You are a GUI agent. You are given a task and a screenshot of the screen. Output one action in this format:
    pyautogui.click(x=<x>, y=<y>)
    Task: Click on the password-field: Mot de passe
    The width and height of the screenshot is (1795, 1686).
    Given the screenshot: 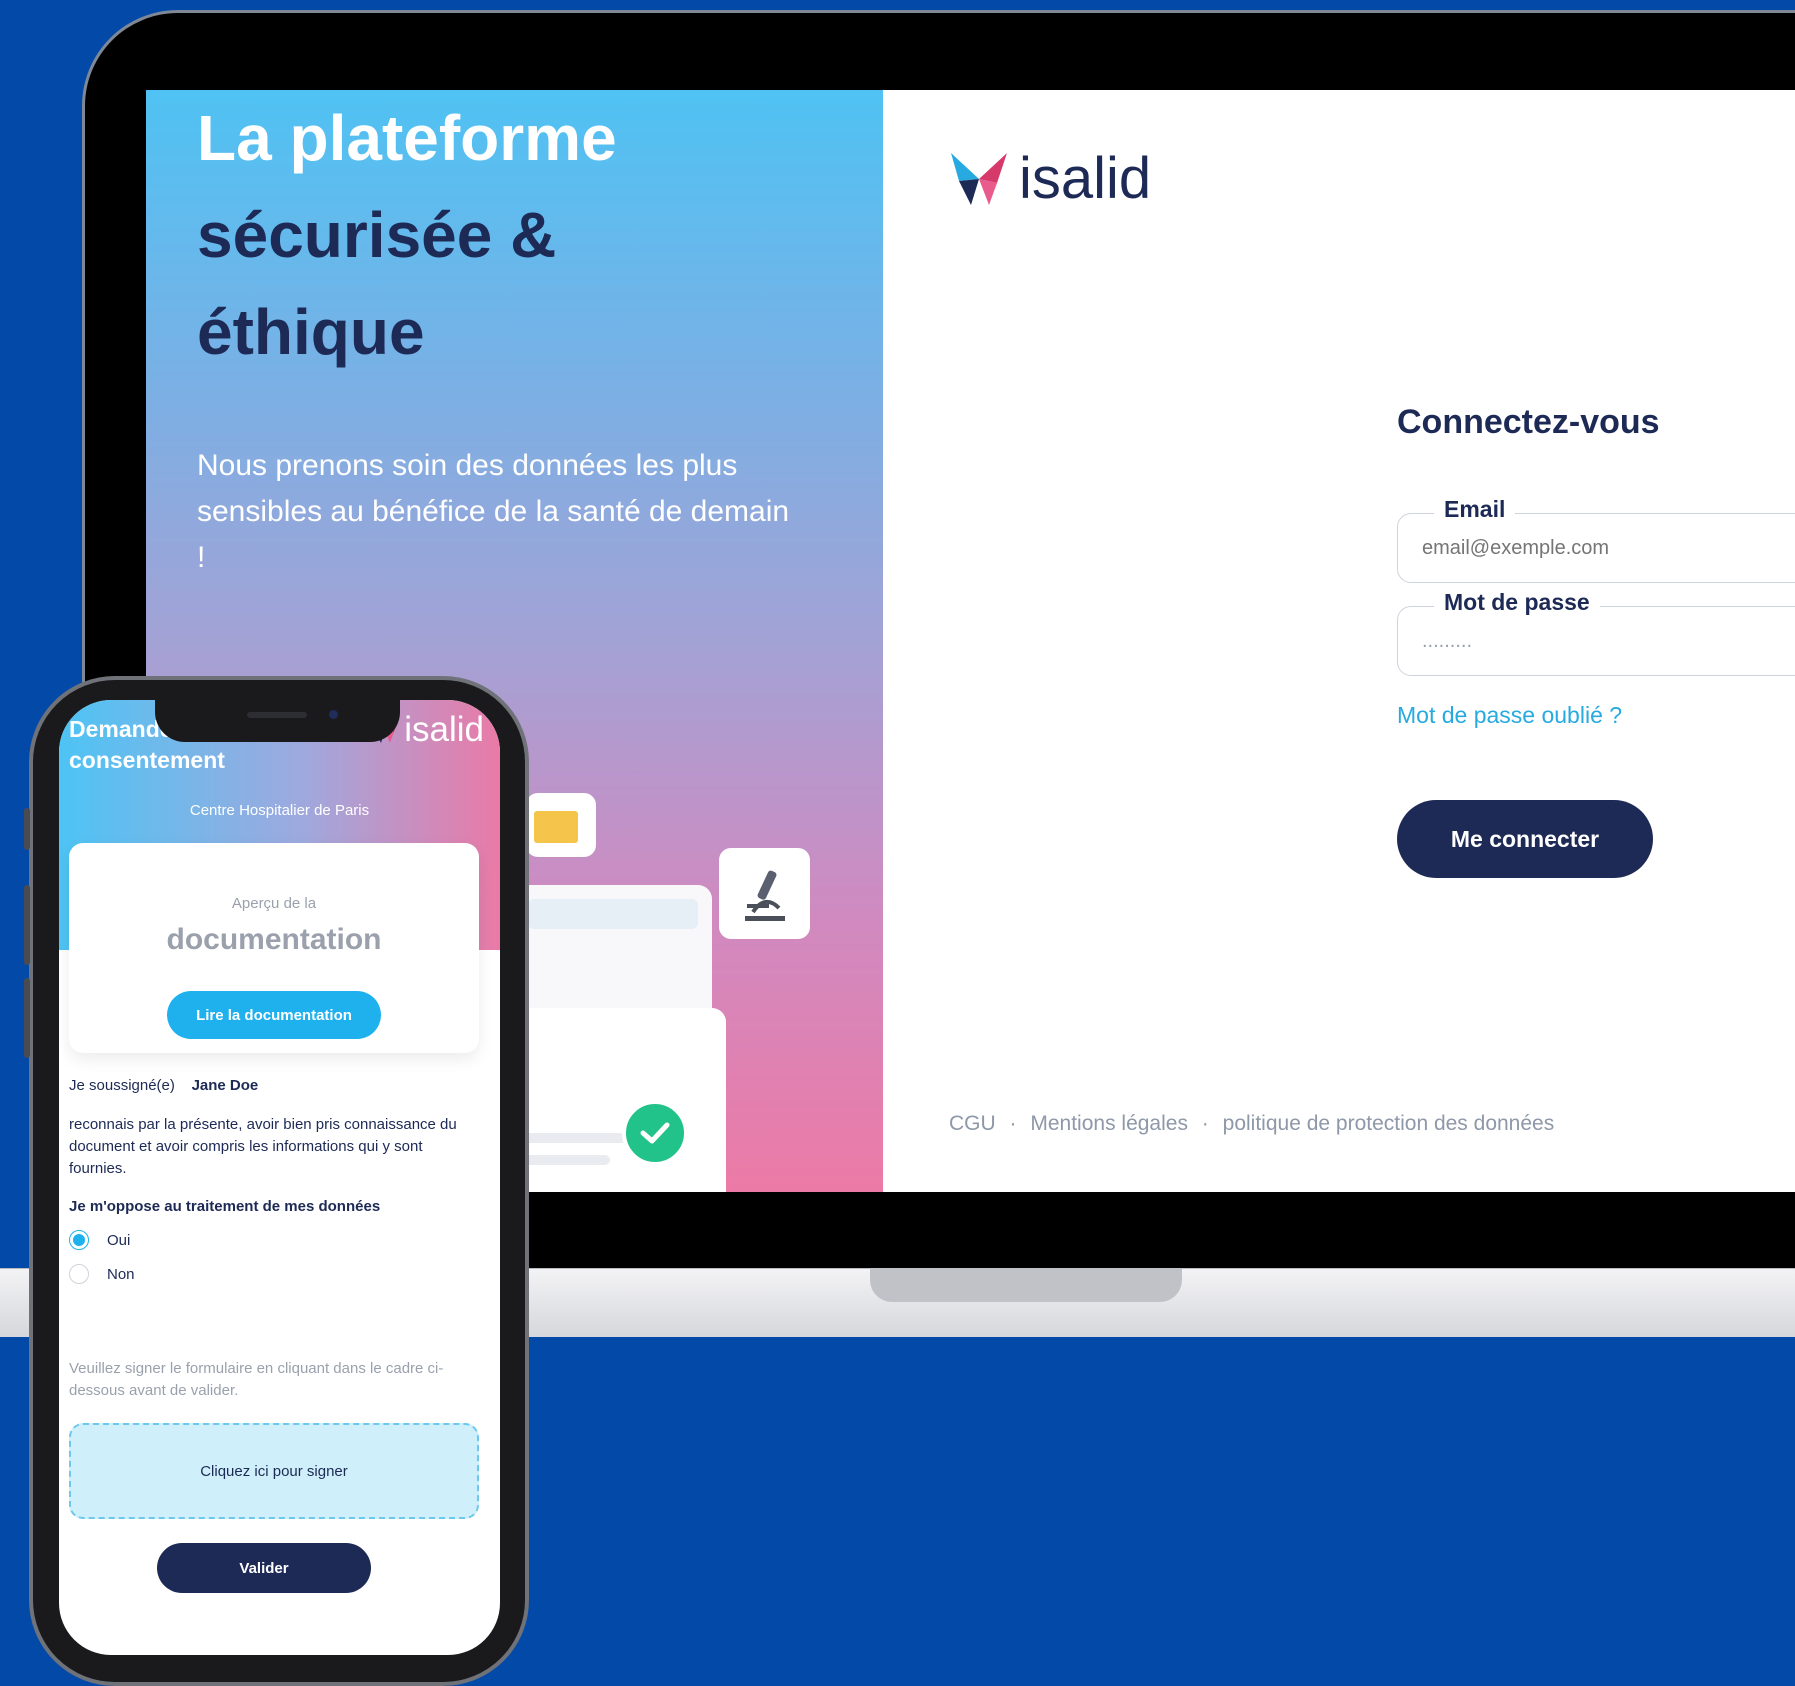 What is the action you would take?
    pyautogui.click(x=1596, y=632)
    